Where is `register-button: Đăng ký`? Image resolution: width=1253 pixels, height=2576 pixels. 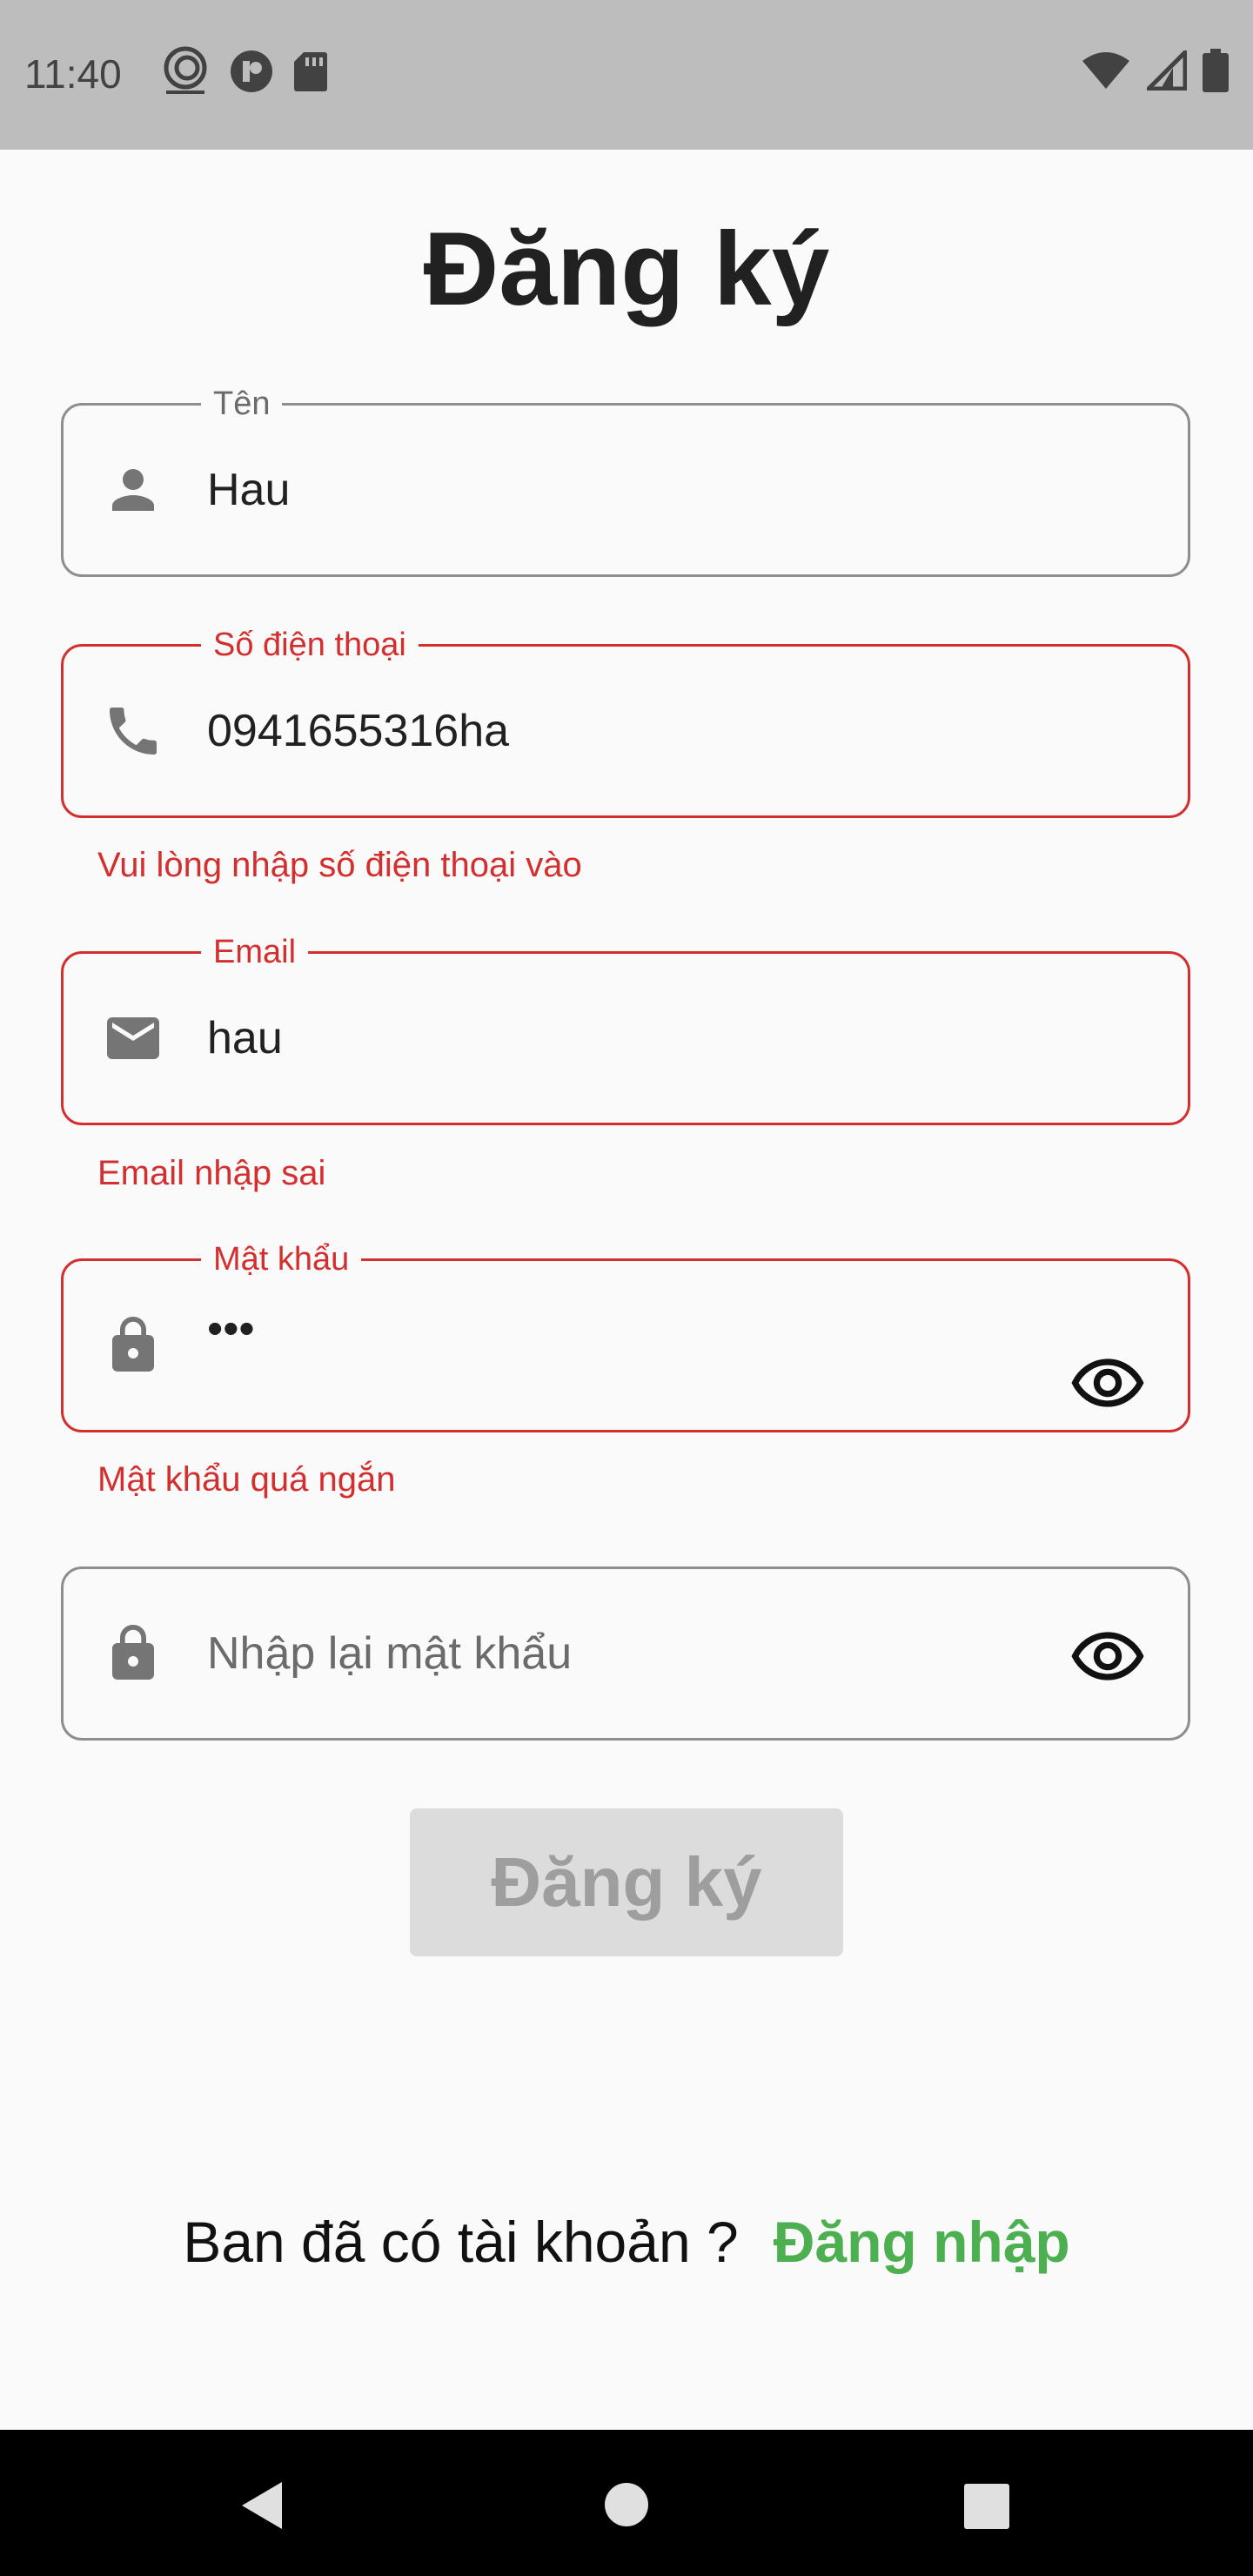
register-button: Đăng ký is located at coordinates (626, 1882).